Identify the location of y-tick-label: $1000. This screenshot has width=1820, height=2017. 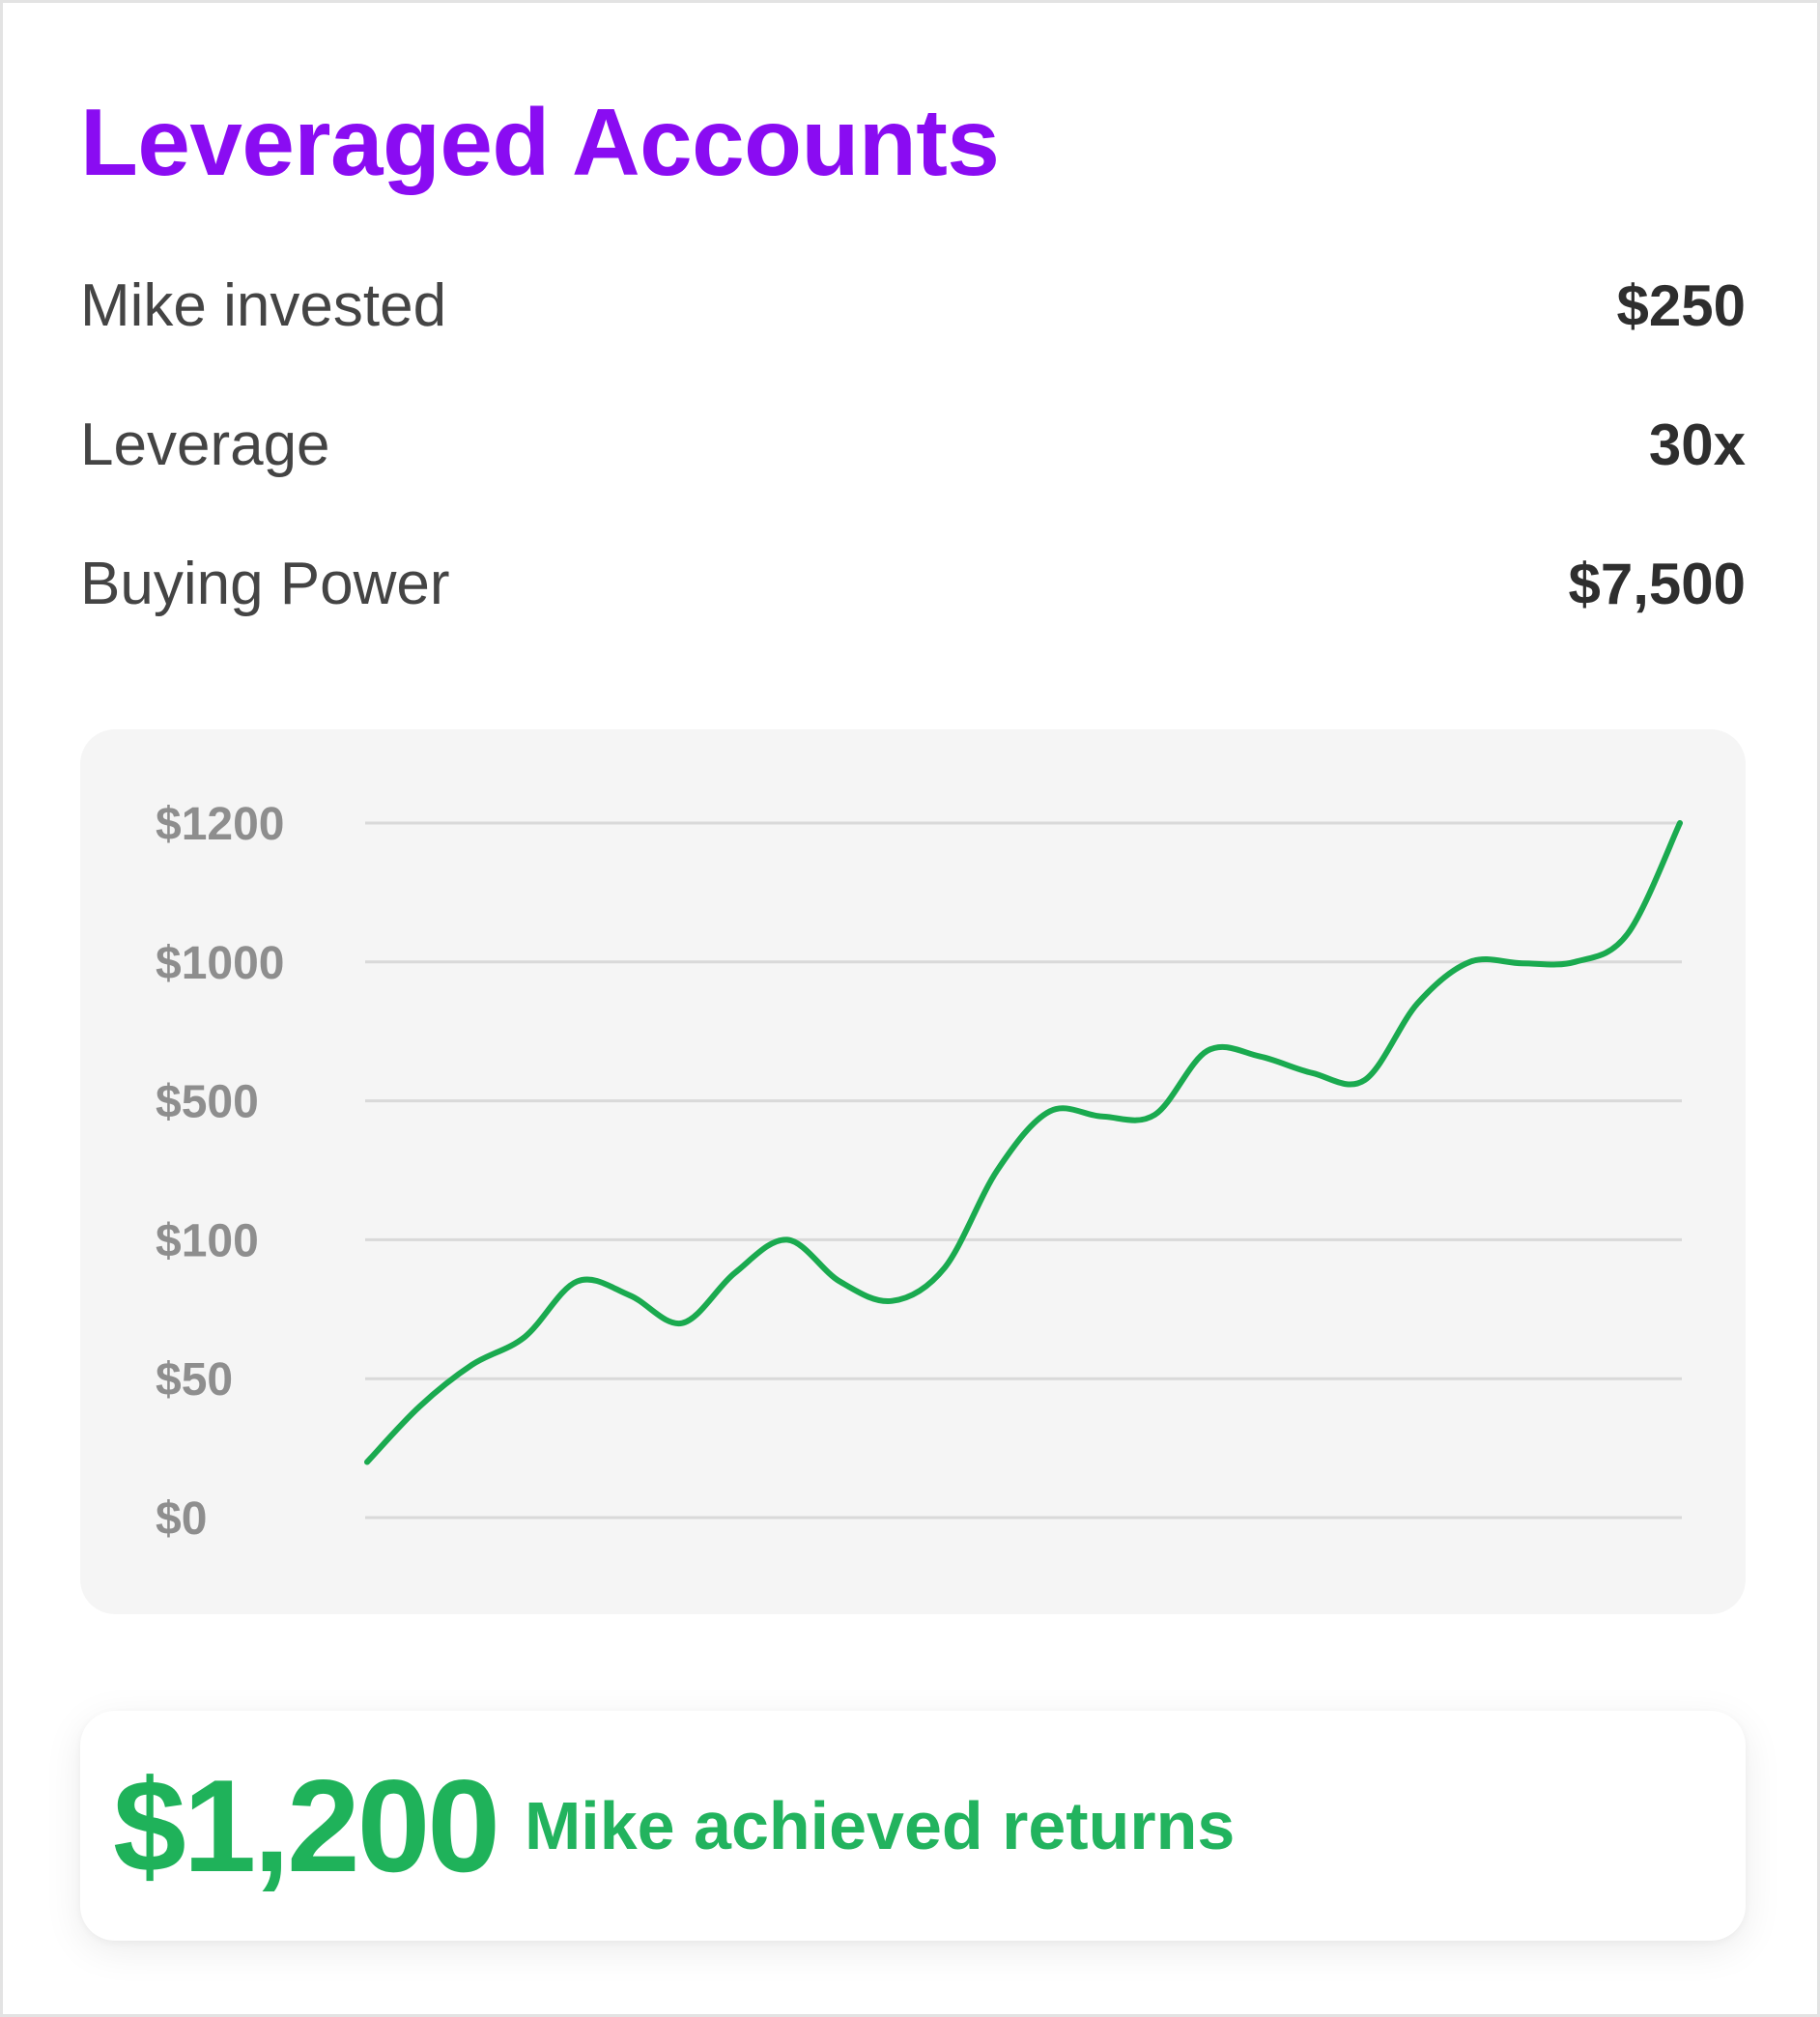
(220, 963).